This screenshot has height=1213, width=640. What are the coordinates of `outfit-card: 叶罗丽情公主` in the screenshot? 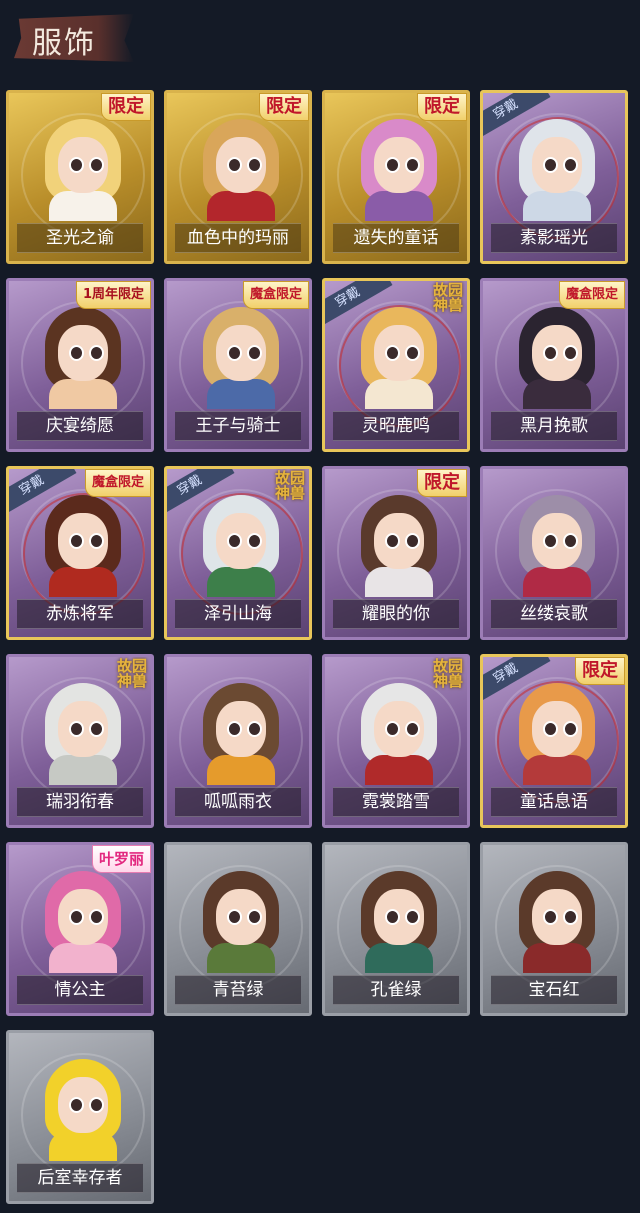 It's located at (80, 929).